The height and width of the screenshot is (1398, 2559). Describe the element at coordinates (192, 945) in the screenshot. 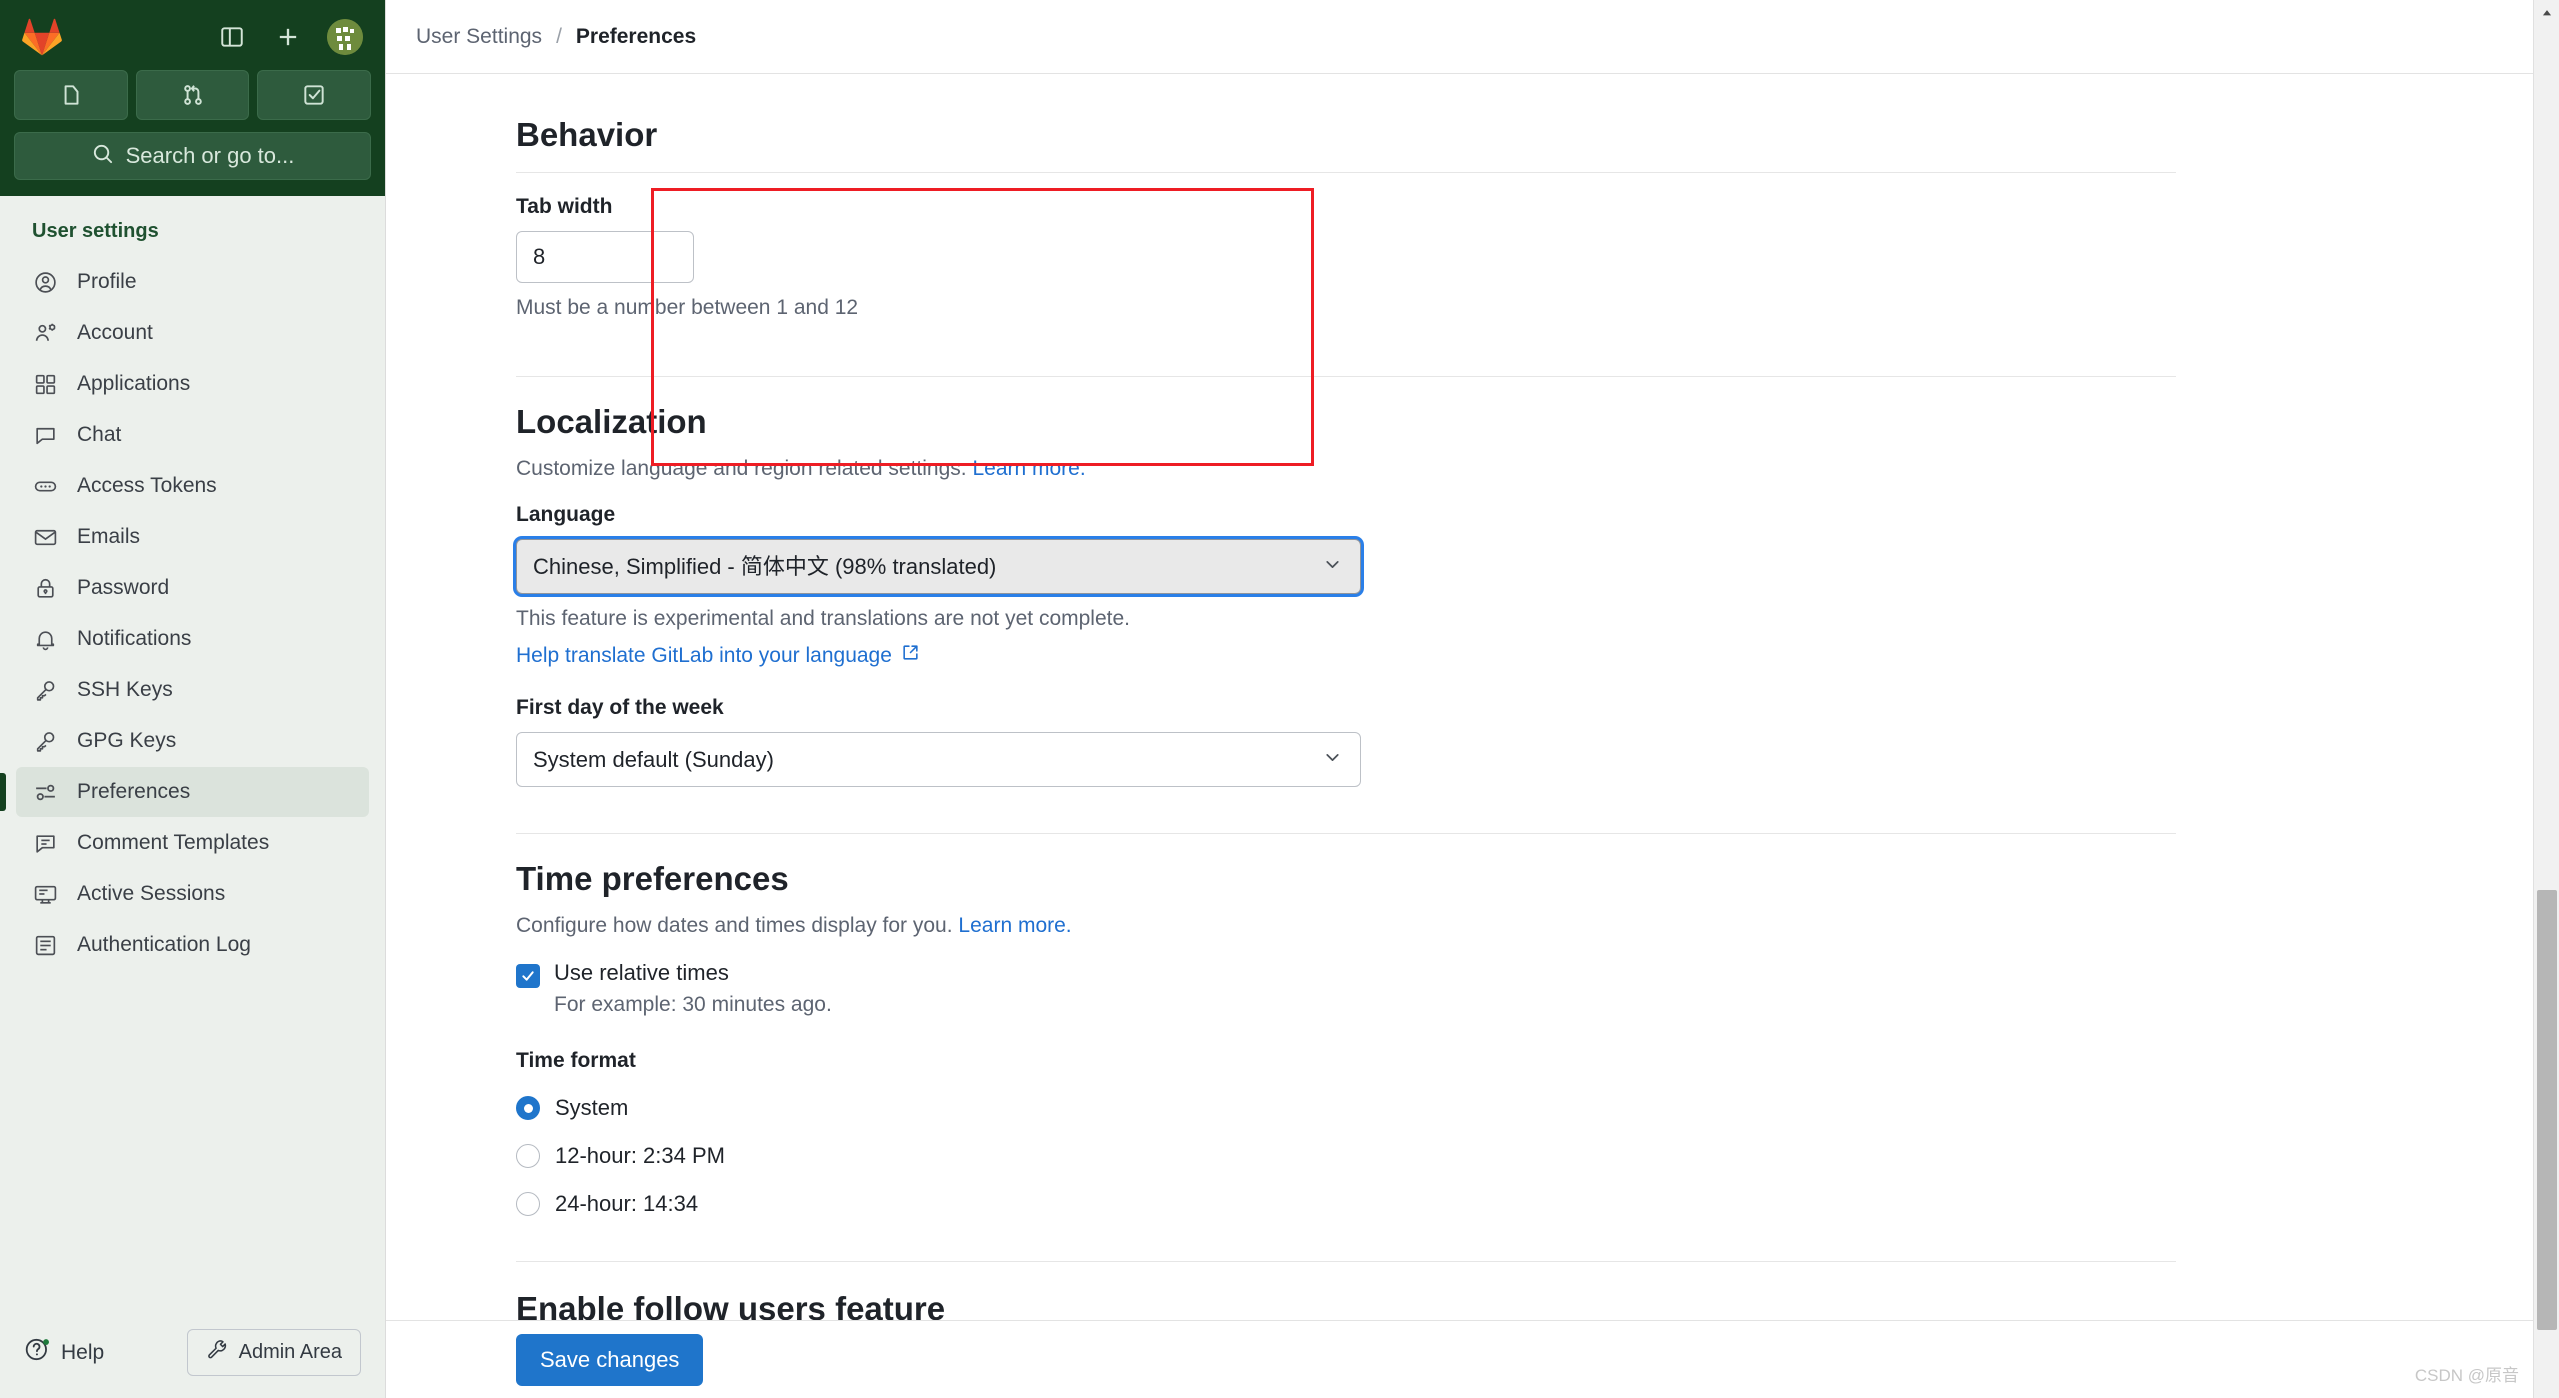

I see `sidebar-item-authentication-log: Authentication Log` at that location.